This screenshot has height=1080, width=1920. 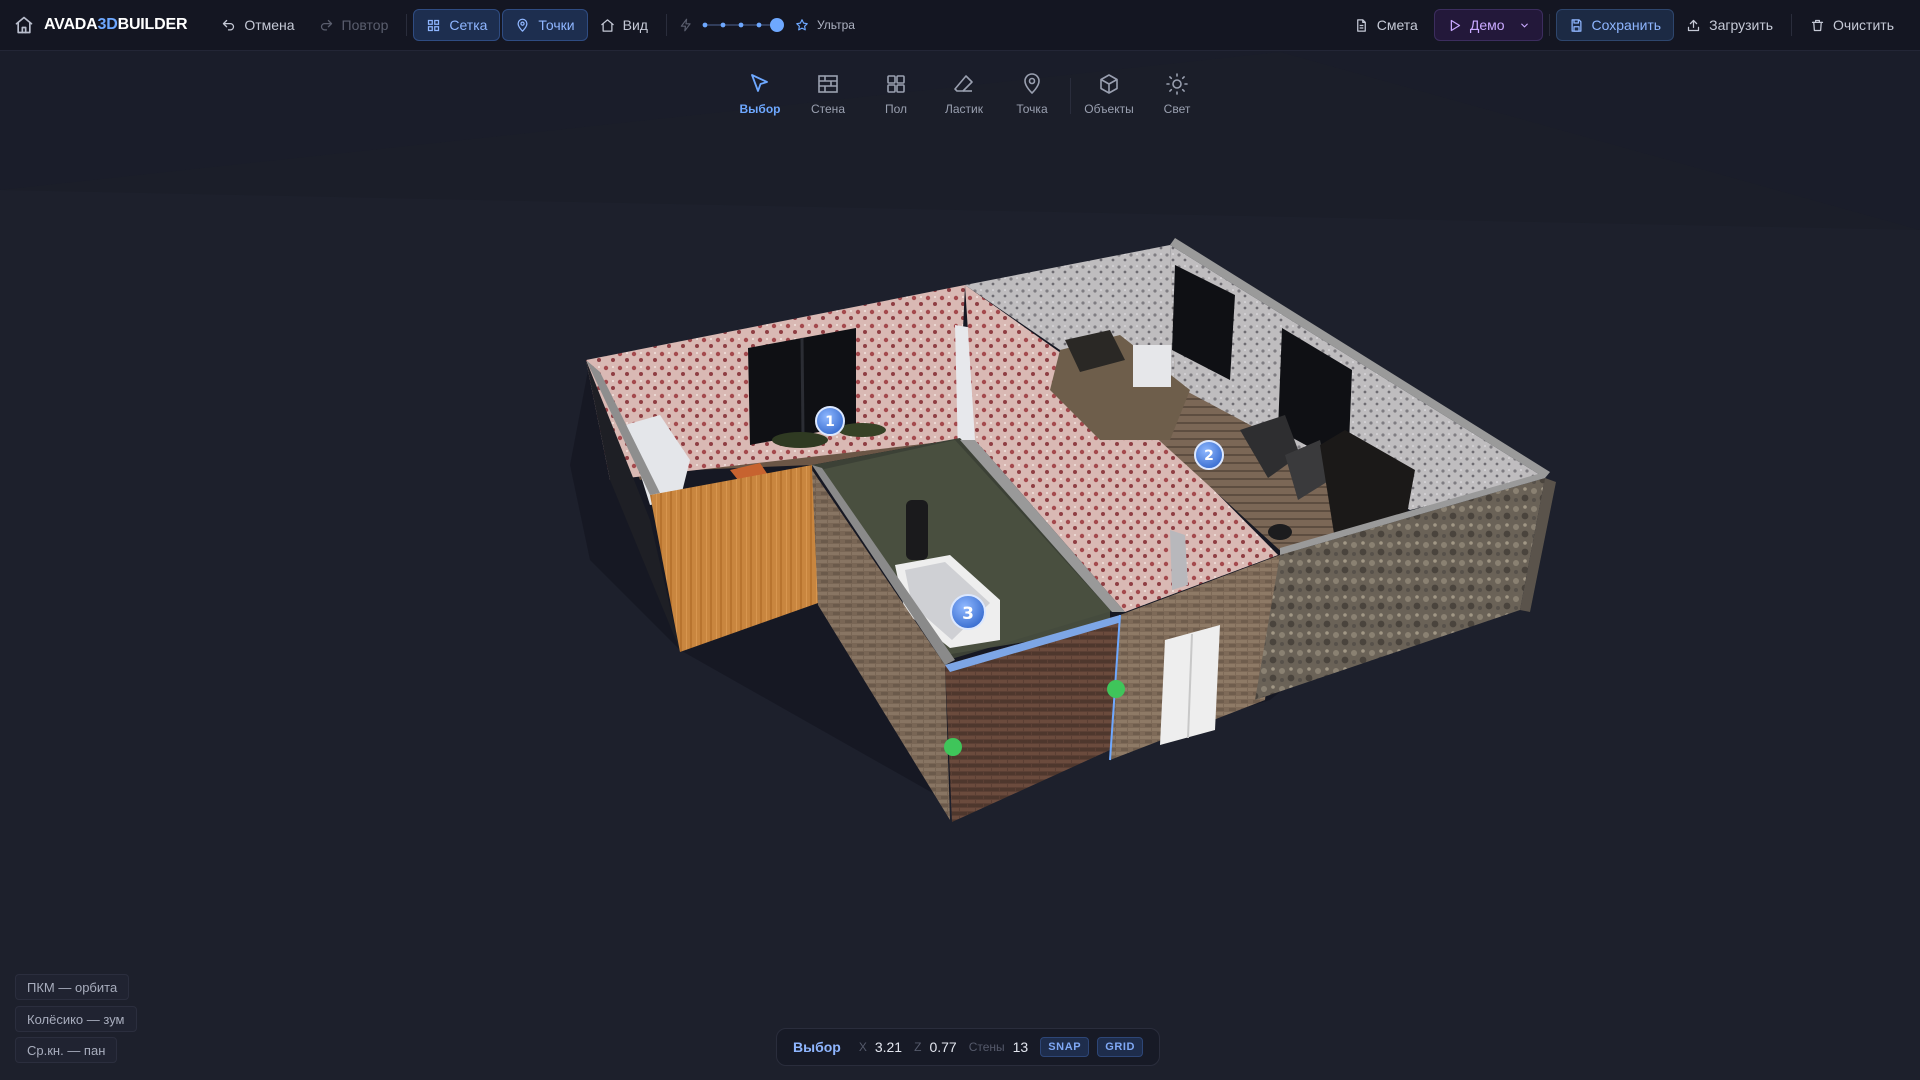 I want to click on quality-label: Ультра, so click(x=835, y=25).